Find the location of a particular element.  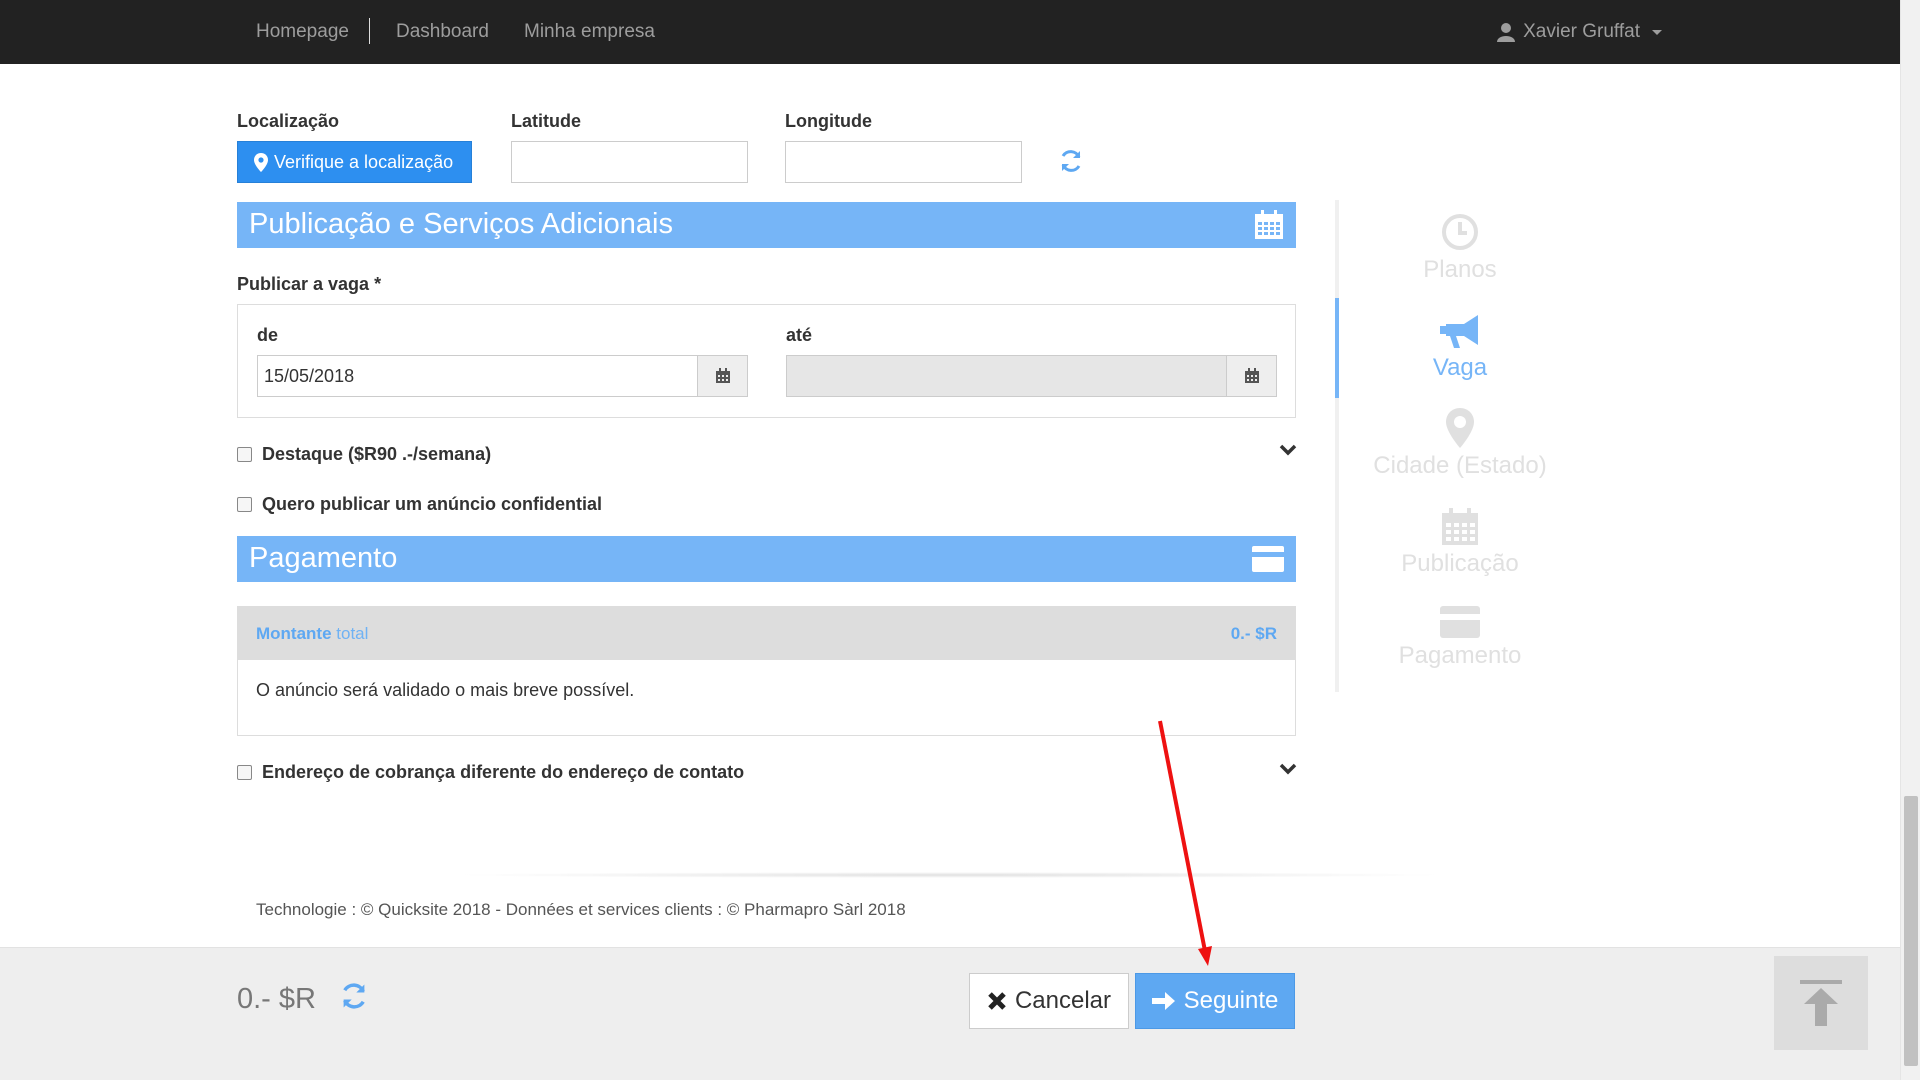

user-menu: Xavier Gruffat is located at coordinates (1579, 32).